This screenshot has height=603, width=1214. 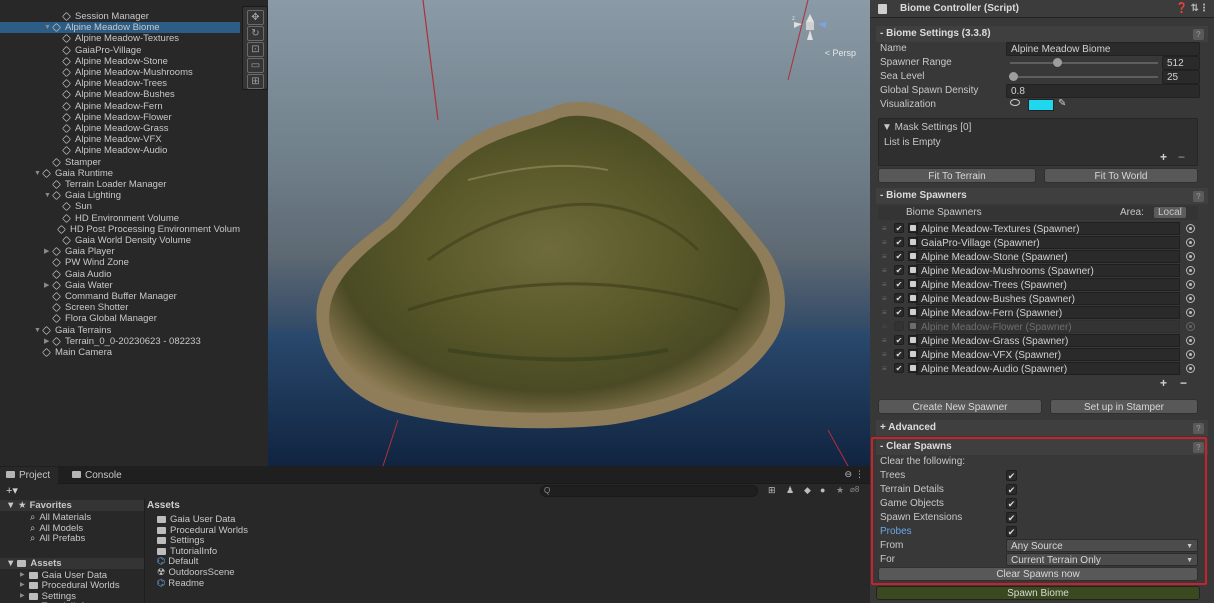 What do you see at coordinates (1084, 77) in the screenshot?
I see `sea-level-track` at bounding box center [1084, 77].